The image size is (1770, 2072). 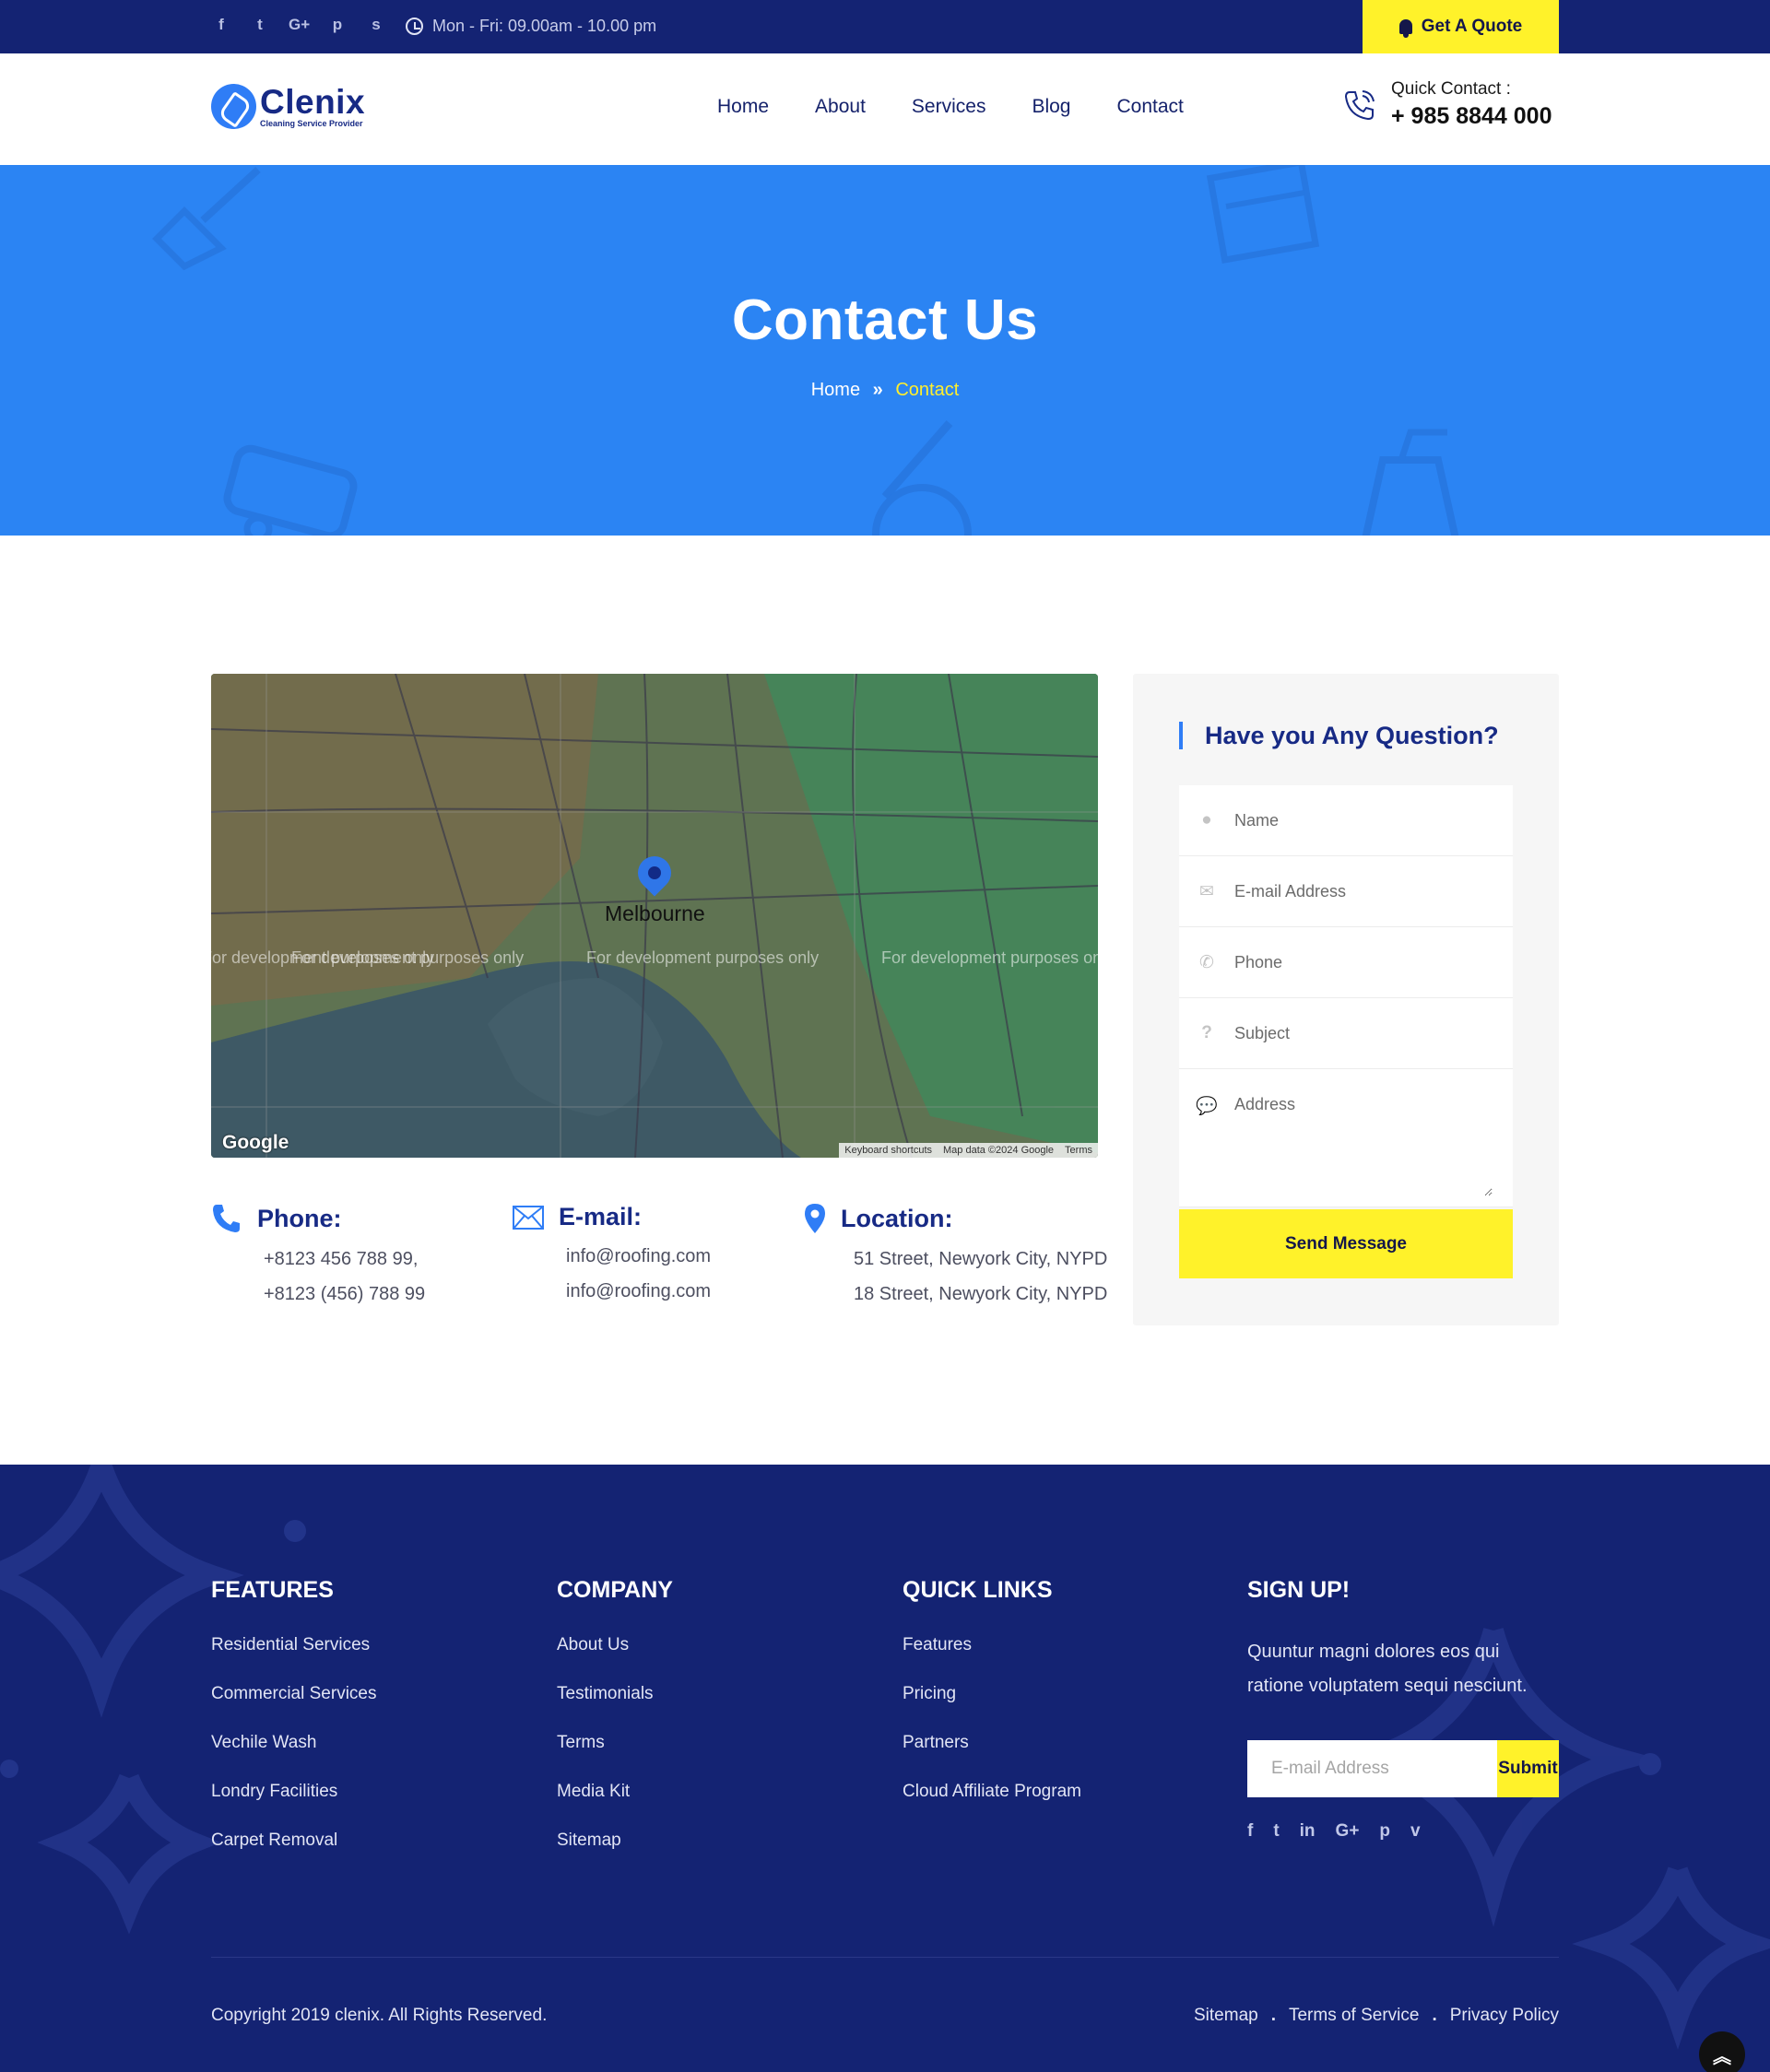 I want to click on footer-link: Media Kit, so click(x=615, y=1792).